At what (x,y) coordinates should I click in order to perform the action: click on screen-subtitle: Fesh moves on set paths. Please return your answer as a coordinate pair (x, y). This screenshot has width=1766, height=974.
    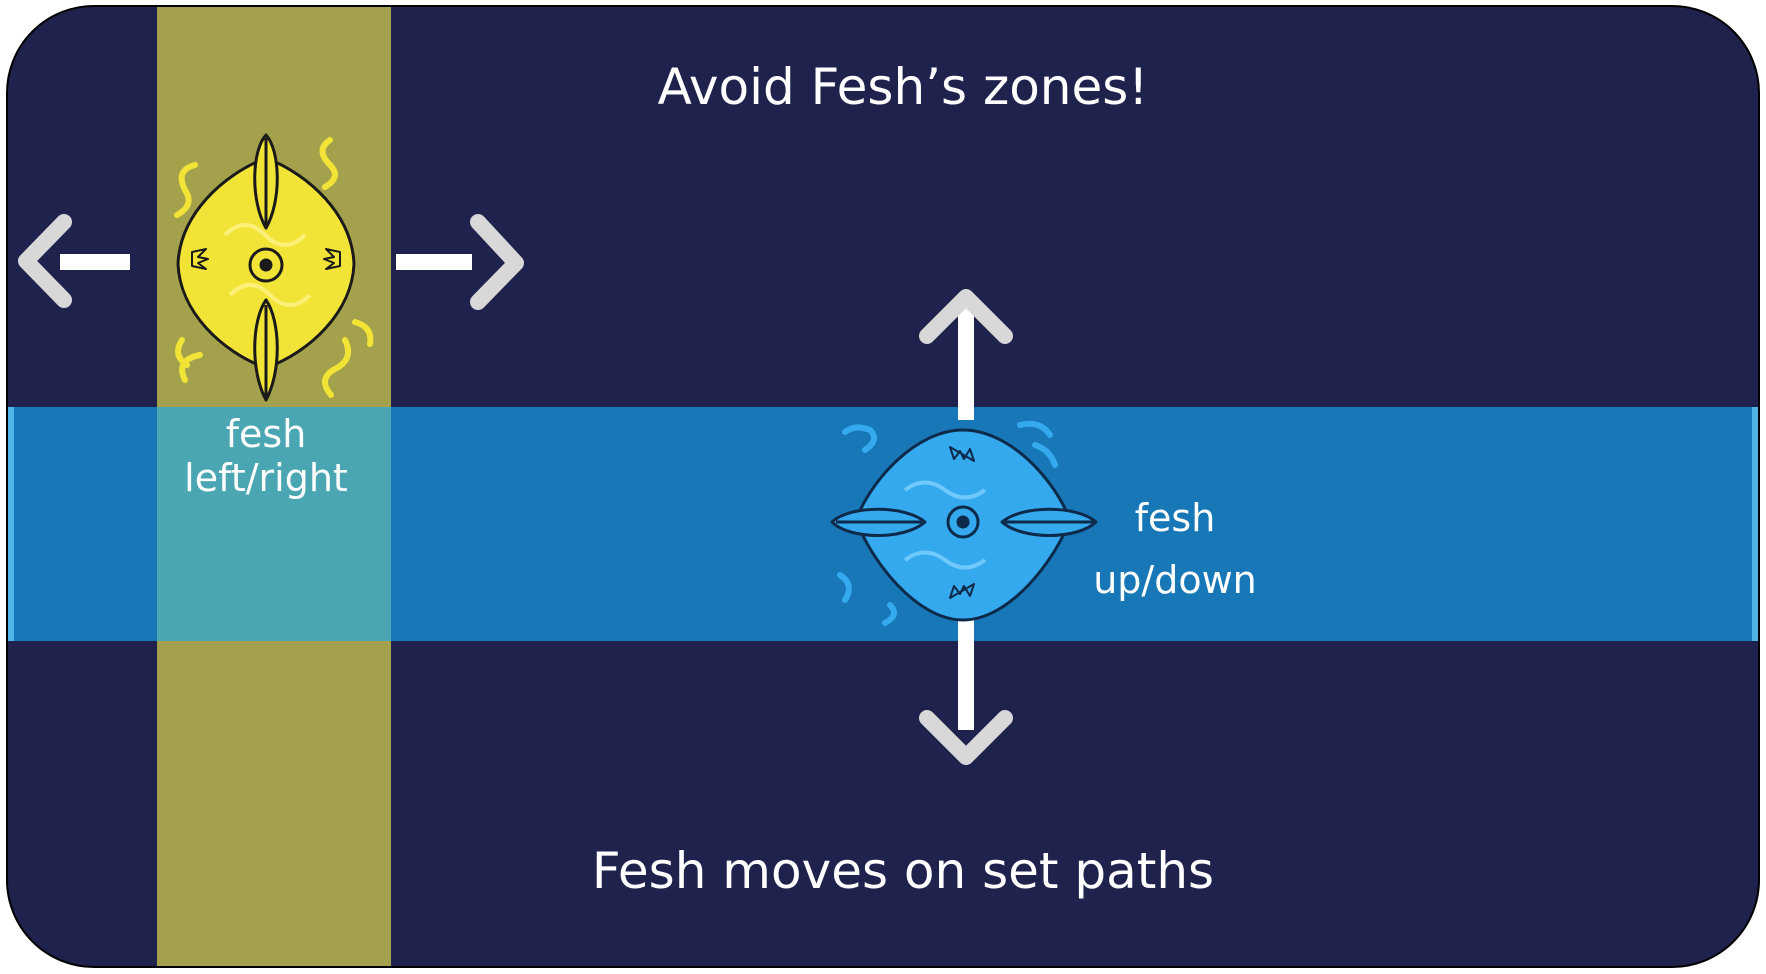
    Looking at the image, I should click on (903, 871).